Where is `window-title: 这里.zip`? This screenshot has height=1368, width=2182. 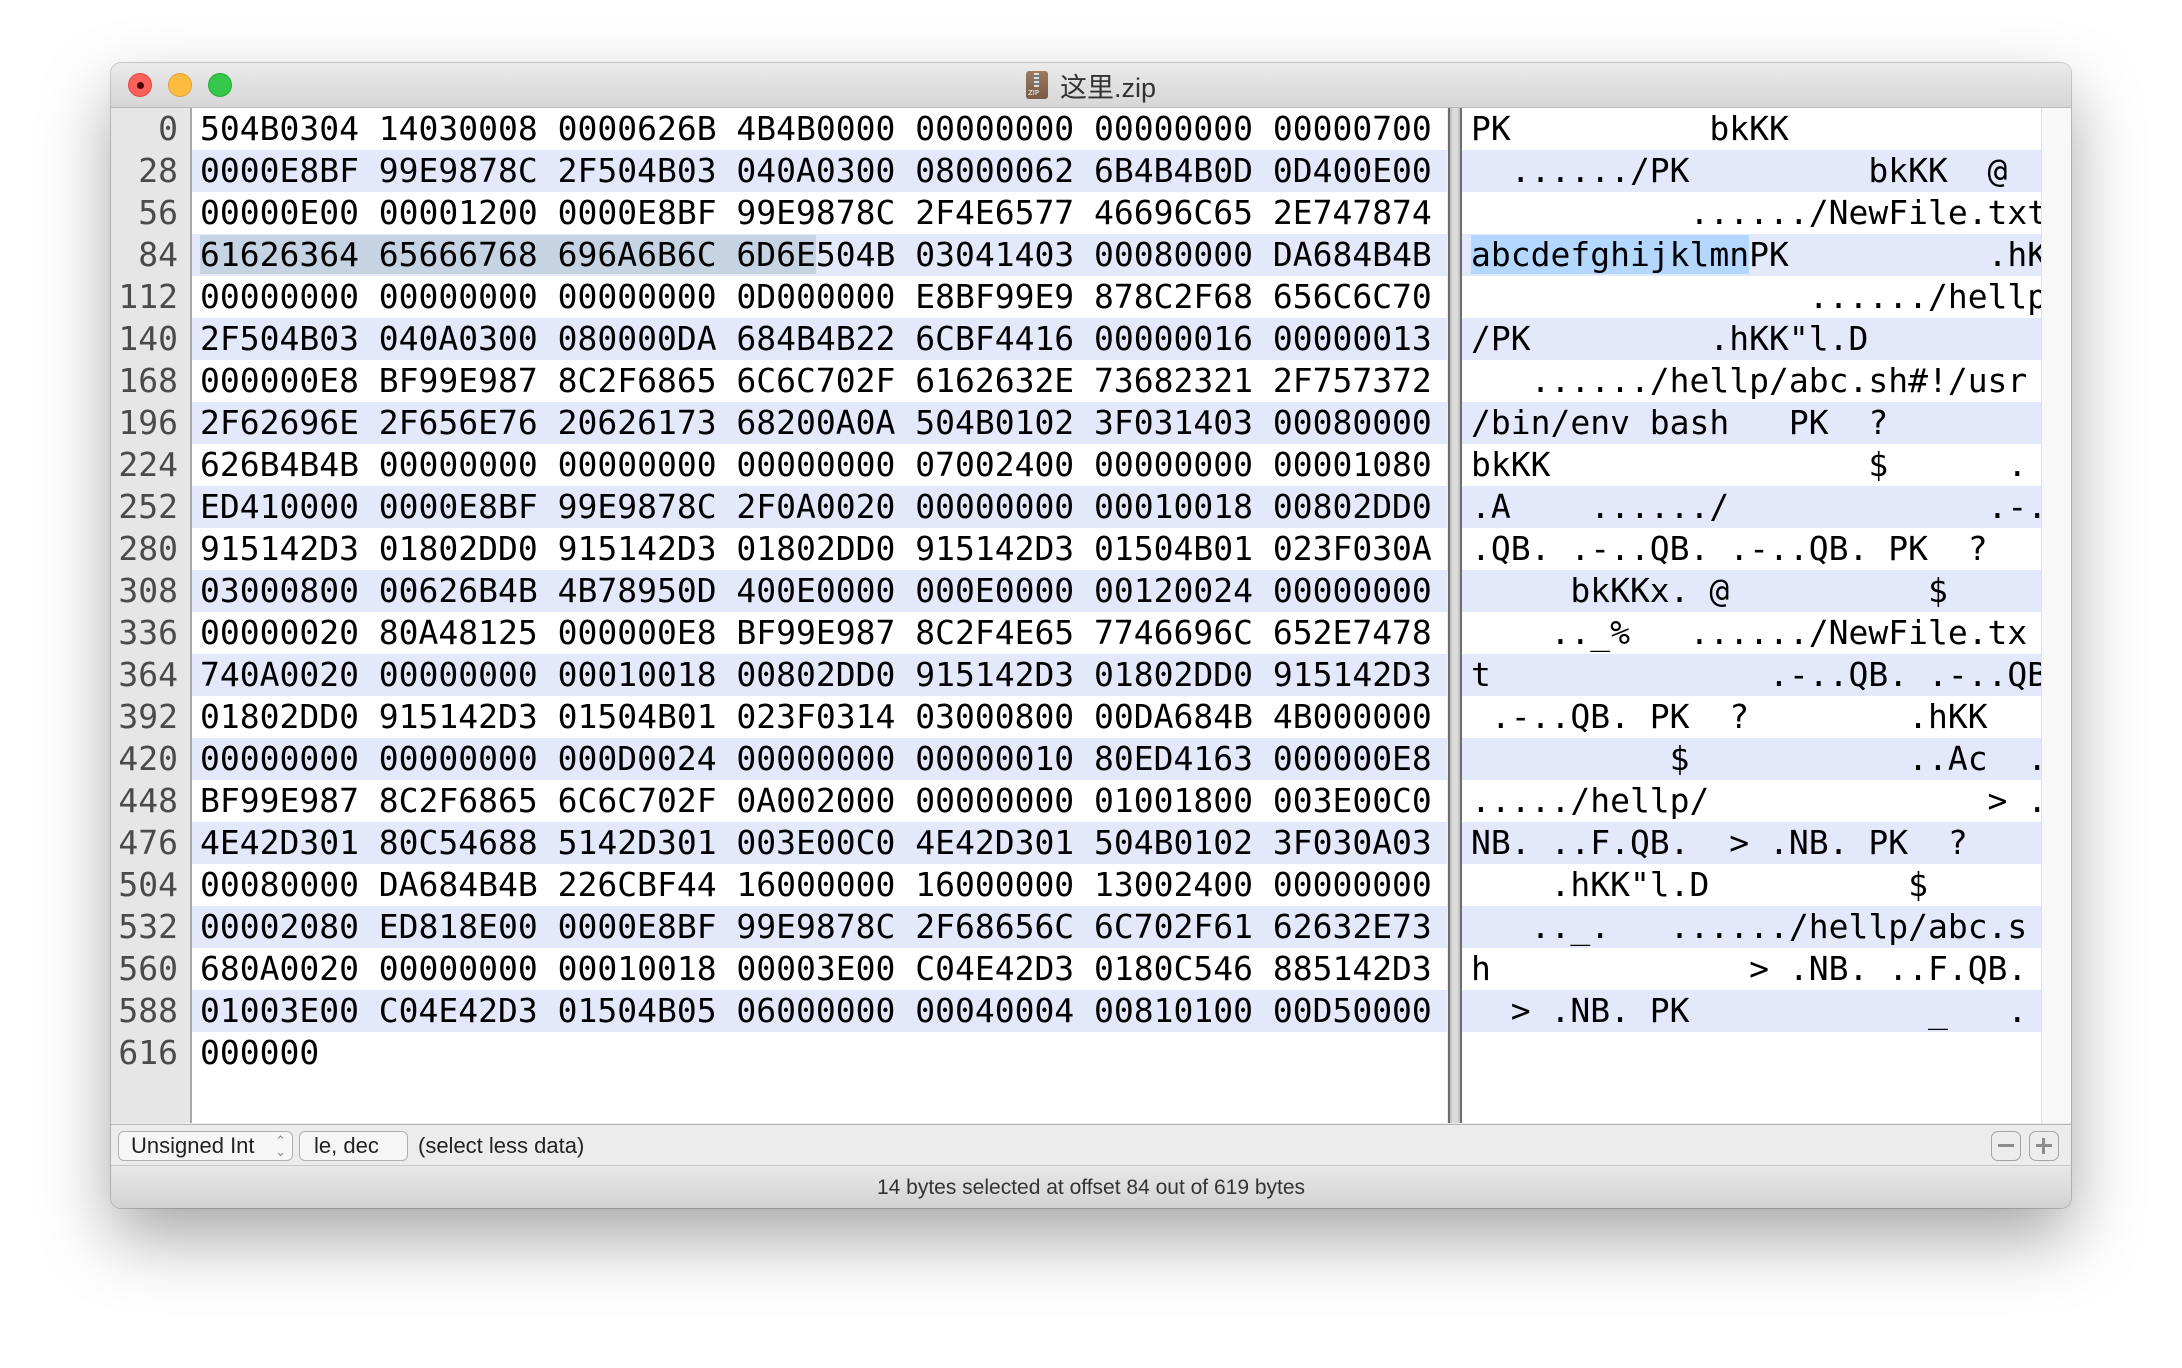 window-title: 这里.zip is located at coordinates (1091, 85).